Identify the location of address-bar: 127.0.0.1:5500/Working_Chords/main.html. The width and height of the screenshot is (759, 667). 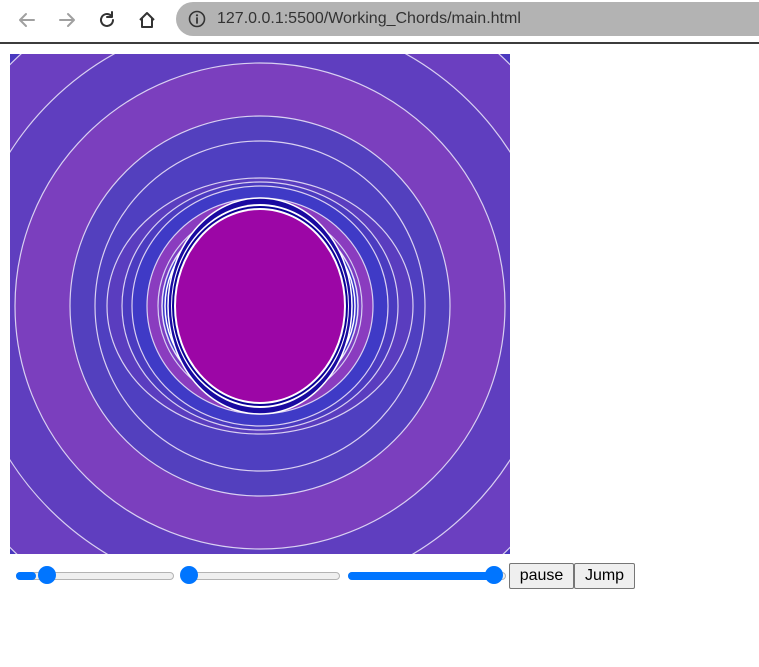
(467, 19).